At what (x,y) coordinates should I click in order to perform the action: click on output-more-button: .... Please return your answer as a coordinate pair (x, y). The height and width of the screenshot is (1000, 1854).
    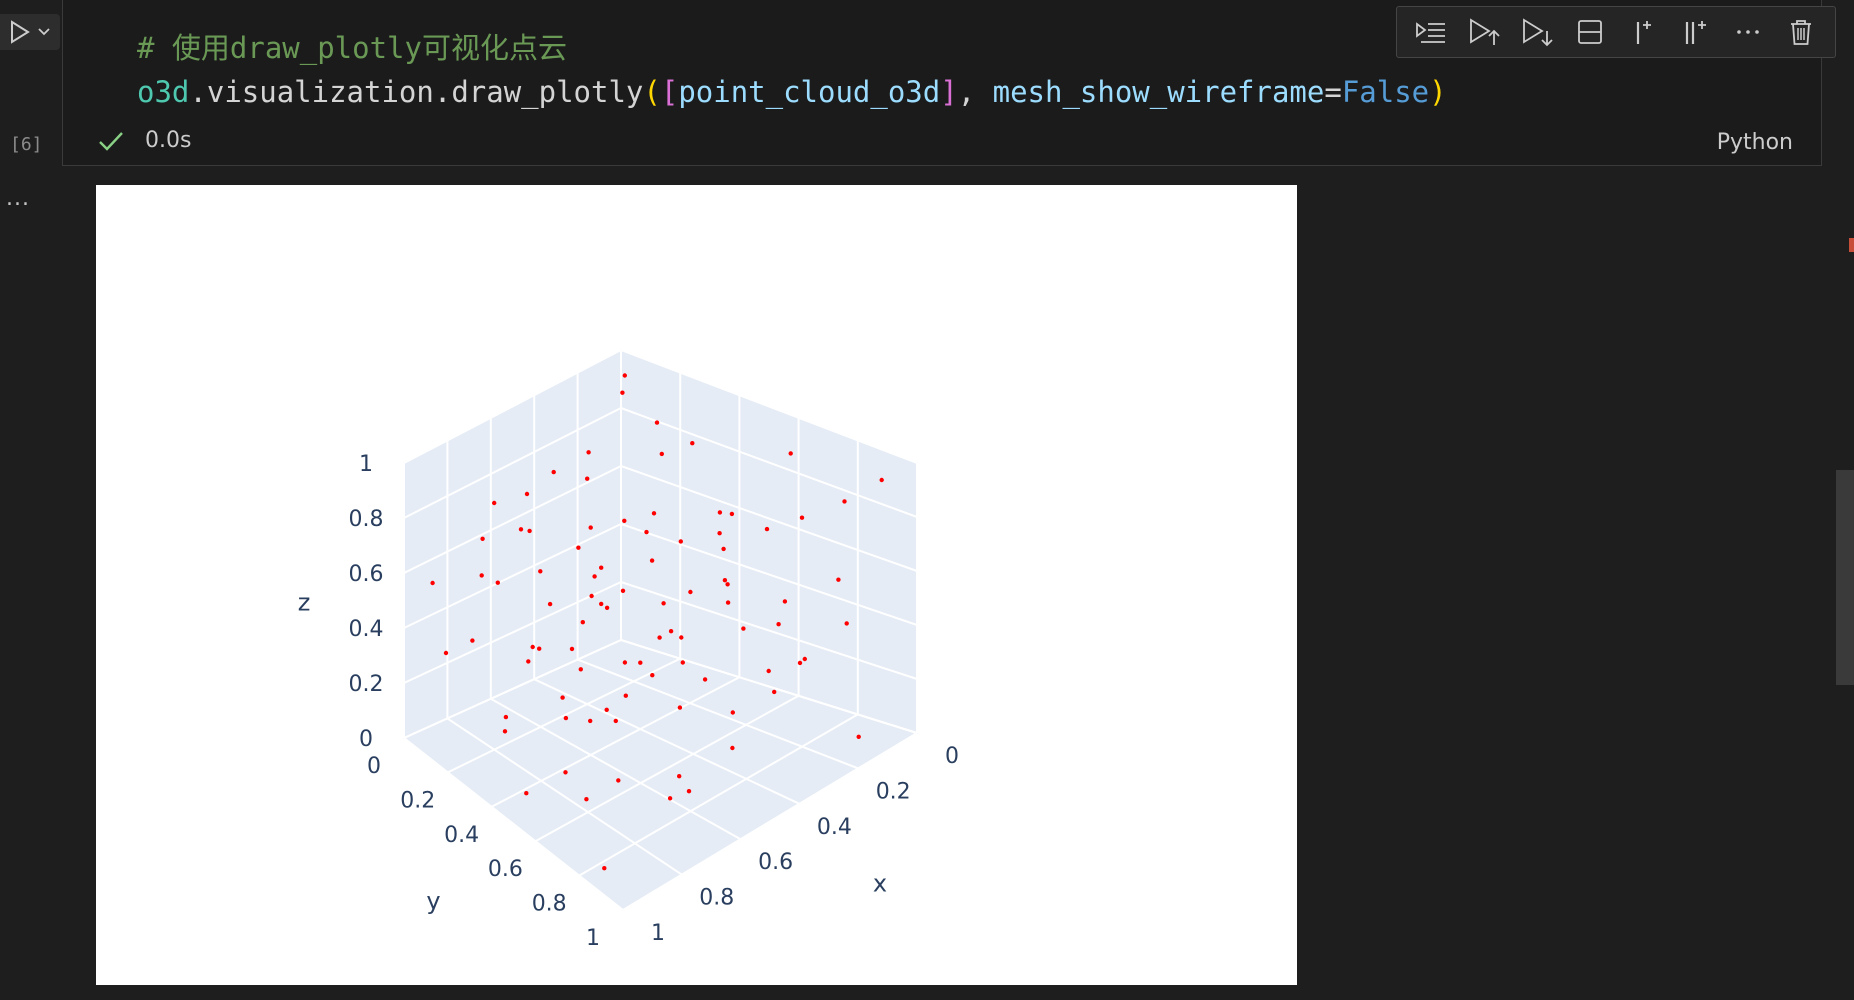
    Looking at the image, I should click on (18, 198).